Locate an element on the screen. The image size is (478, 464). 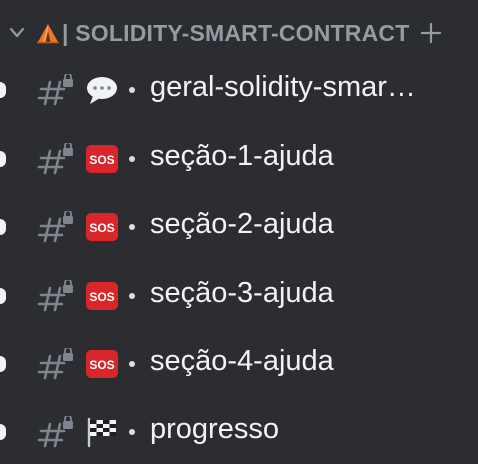
chevron-down-icon is located at coordinates (17, 33).